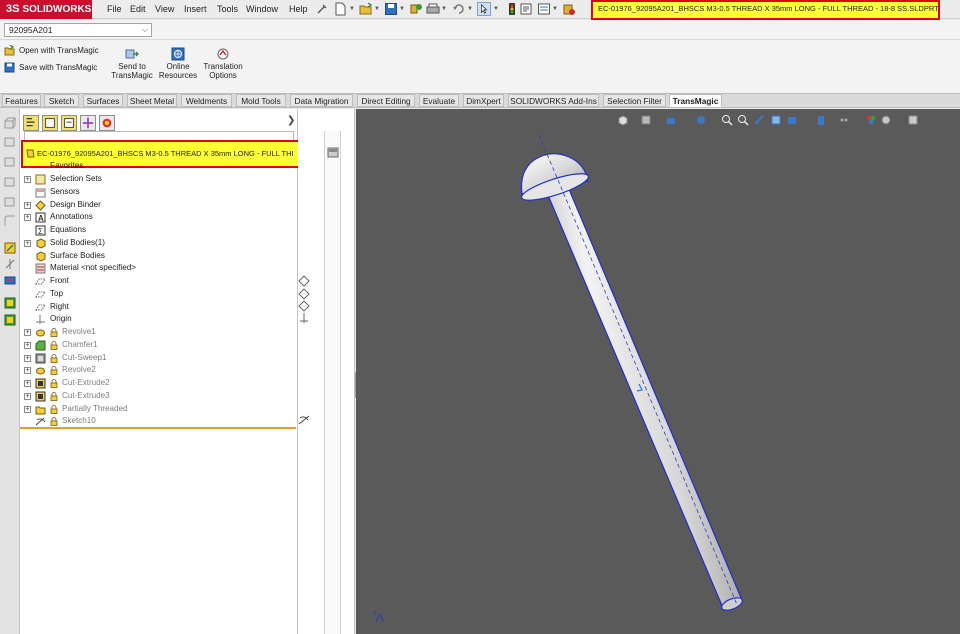 The height and width of the screenshot is (634, 960). Describe the element at coordinates (76, 179) in the screenshot. I see `tree-item-selection-sets: Selection Sets` at that location.